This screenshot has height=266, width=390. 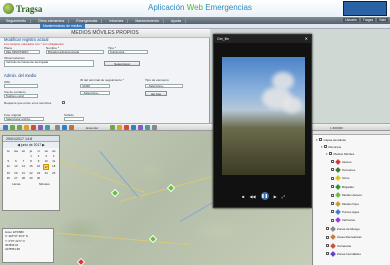 I want to click on video-frame, so click(x=263, y=116).